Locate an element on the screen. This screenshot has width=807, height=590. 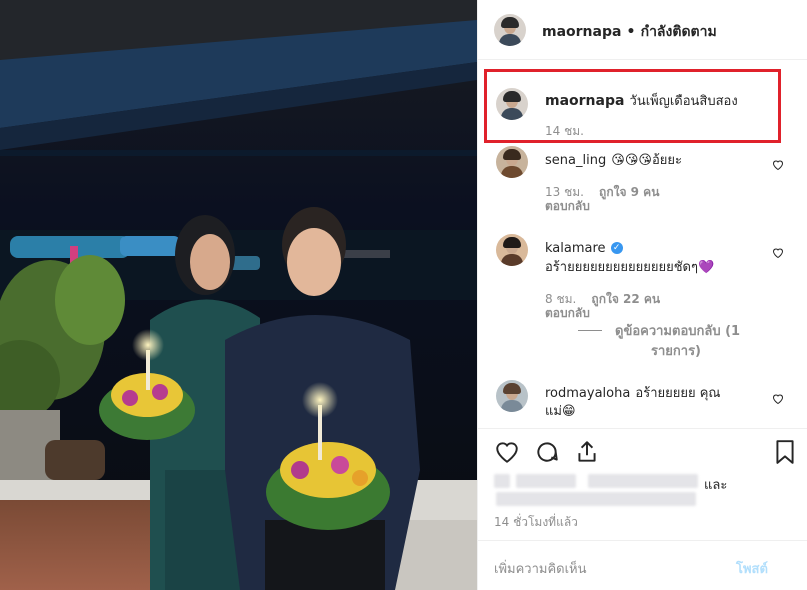
caption-text: วันเพ็ญเดือนสิบสอง is located at coordinates (683, 101).